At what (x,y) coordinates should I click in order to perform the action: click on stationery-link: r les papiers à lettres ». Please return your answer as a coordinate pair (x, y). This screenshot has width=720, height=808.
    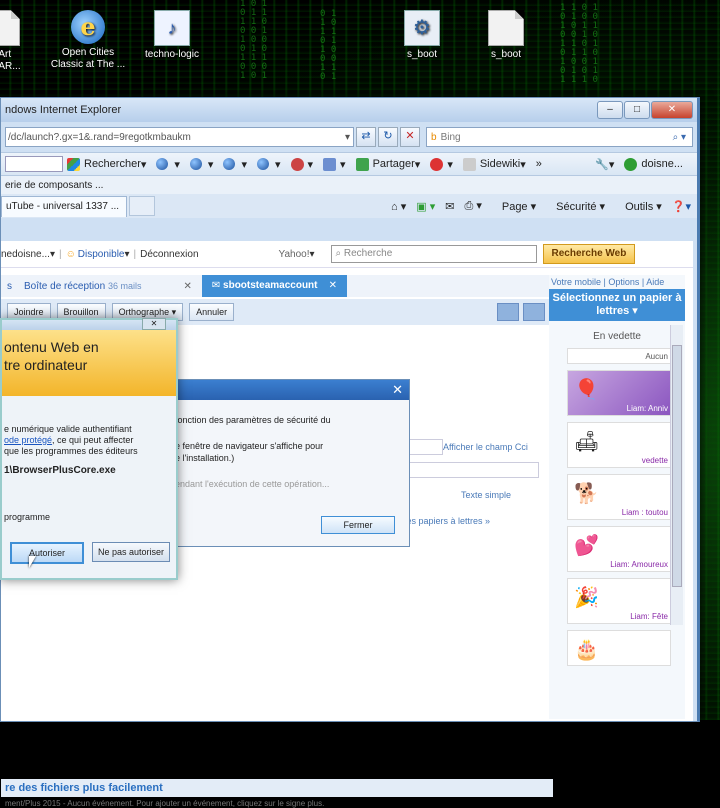
    Looking at the image, I should click on (444, 521).